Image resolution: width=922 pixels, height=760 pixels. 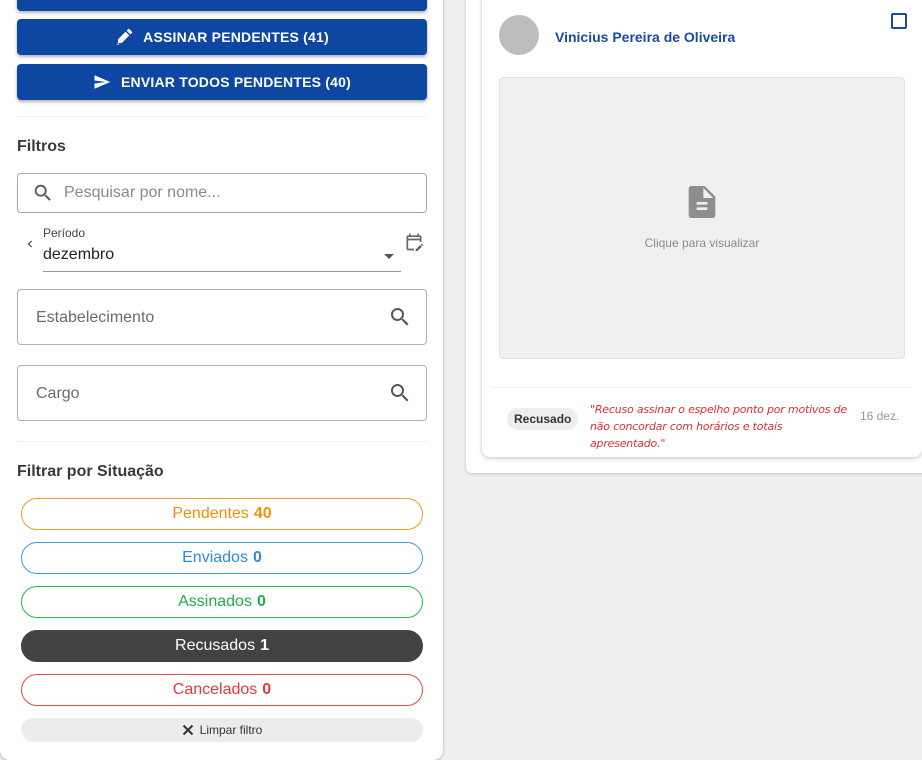 What do you see at coordinates (236, 82) in the screenshot?
I see `send-all-pending-label: ENVIAR TODOS PENDENTES (40)` at bounding box center [236, 82].